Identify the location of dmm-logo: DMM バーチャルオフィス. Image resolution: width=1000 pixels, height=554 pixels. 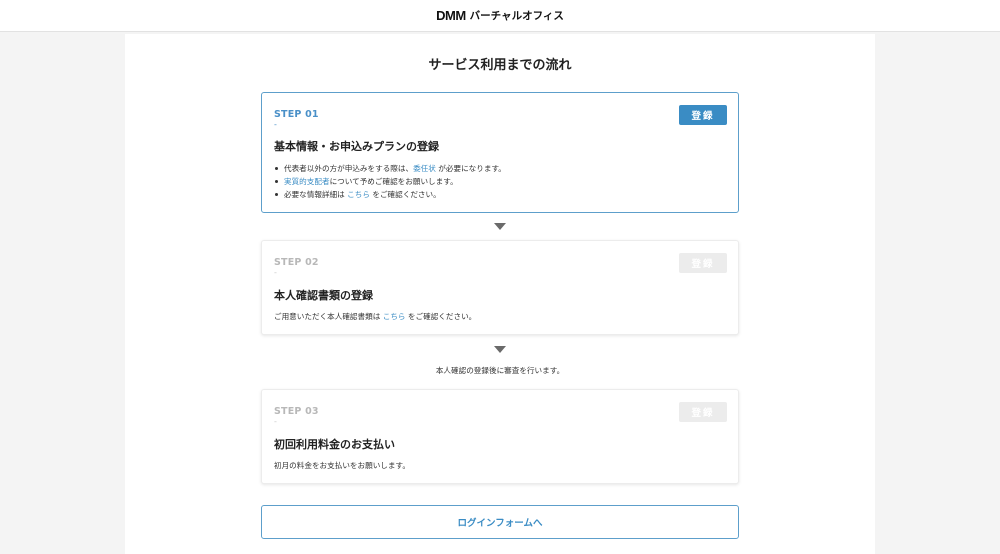
(500, 15).